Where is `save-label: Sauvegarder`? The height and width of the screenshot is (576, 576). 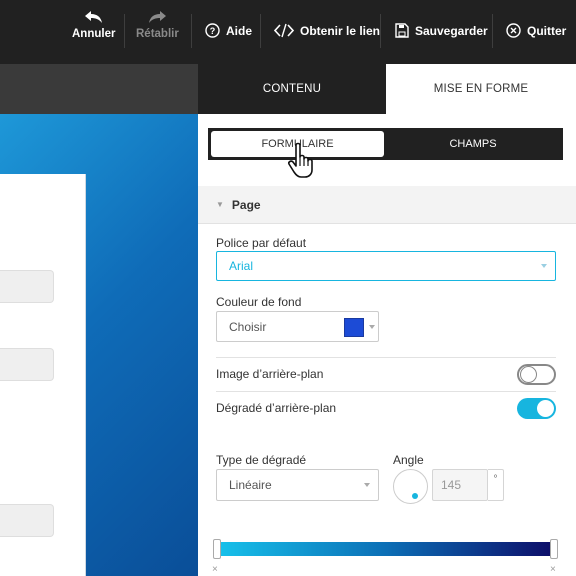 save-label: Sauvegarder is located at coordinates (451, 30).